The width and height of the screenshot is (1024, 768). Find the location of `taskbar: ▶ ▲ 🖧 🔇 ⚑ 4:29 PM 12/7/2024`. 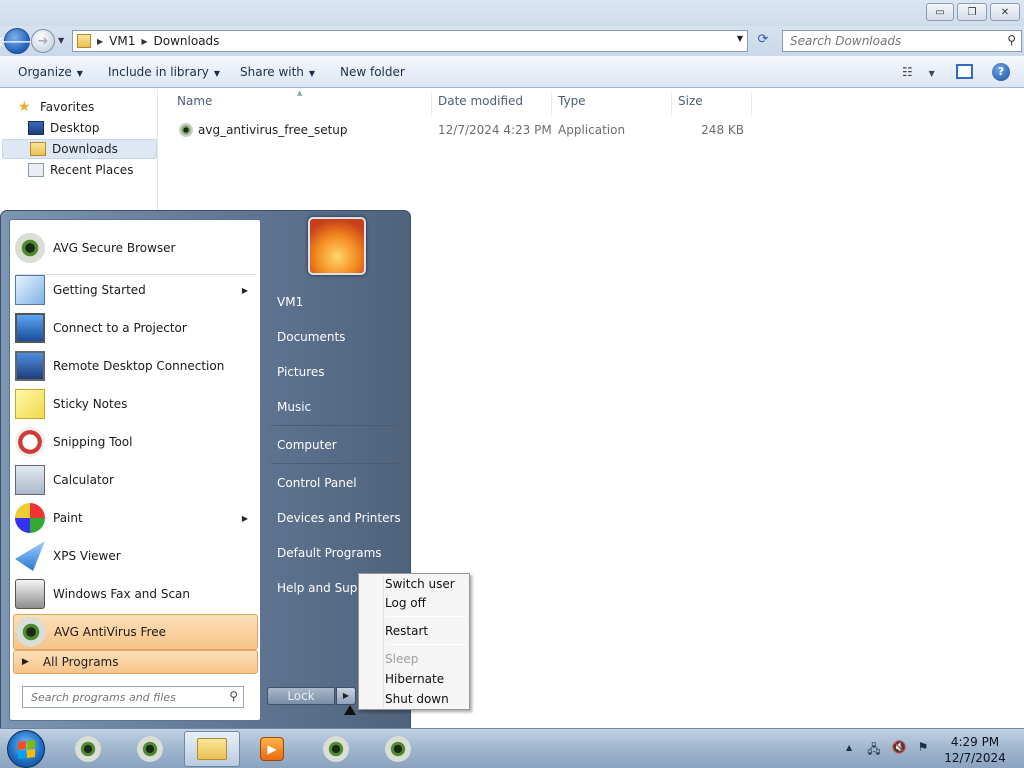

taskbar: ▶ ▲ 🖧 🔇 ⚑ 4:29 PM 12/7/2024 is located at coordinates (512, 748).